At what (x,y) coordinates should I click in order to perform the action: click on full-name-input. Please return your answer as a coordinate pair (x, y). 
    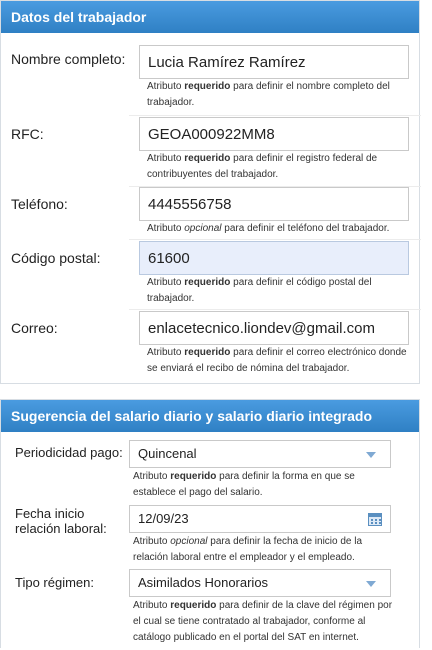
    Looking at the image, I should click on (274, 62).